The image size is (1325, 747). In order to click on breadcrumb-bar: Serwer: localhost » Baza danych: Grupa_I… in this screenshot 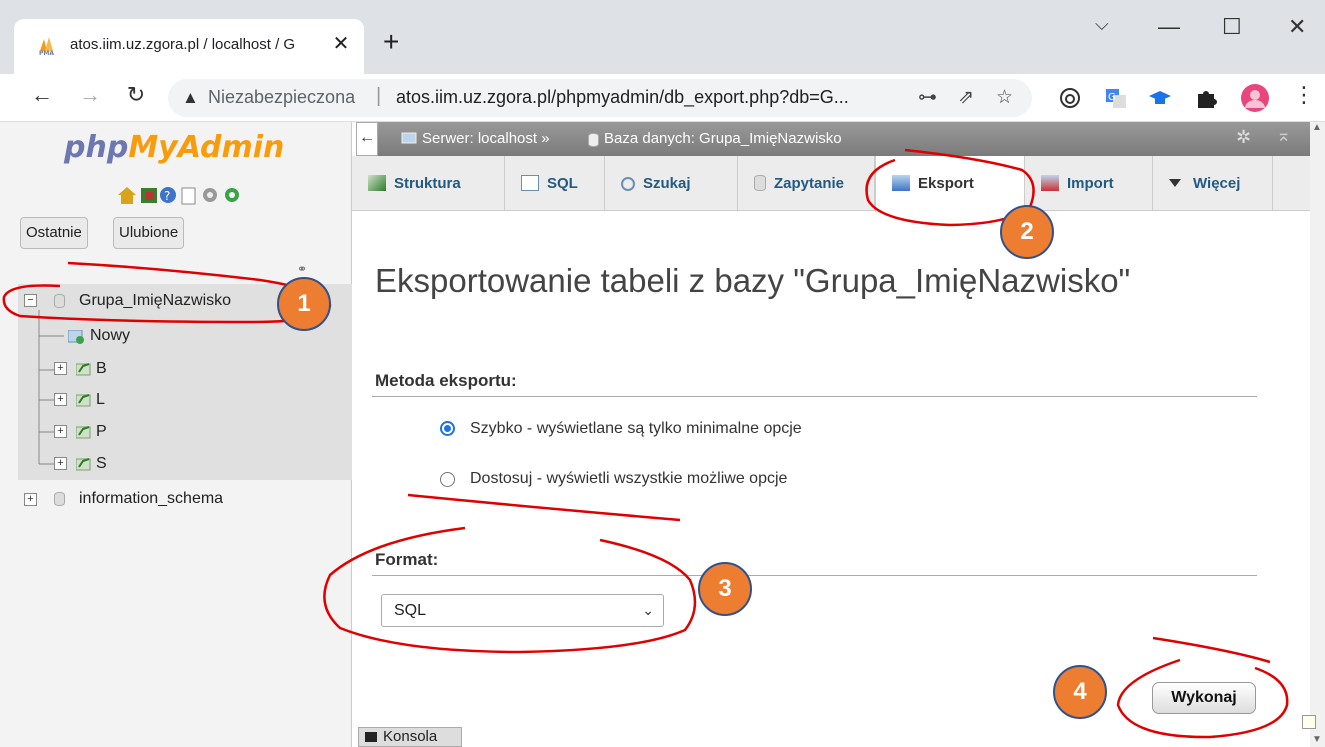, I will do `click(840, 139)`.